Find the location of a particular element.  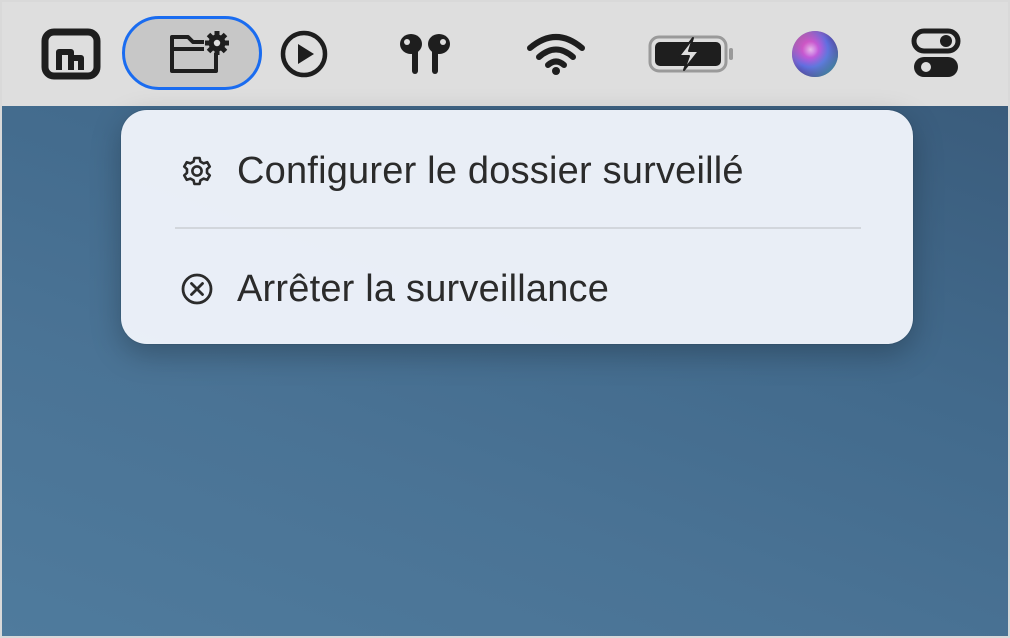

play-icon is located at coordinates (304, 54).